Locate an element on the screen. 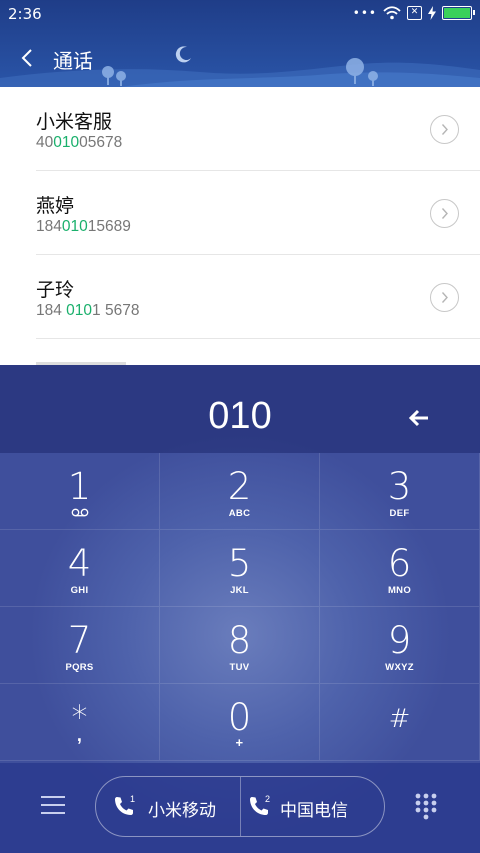 The width and height of the screenshot is (480, 853). divider is located at coordinates (258, 338).